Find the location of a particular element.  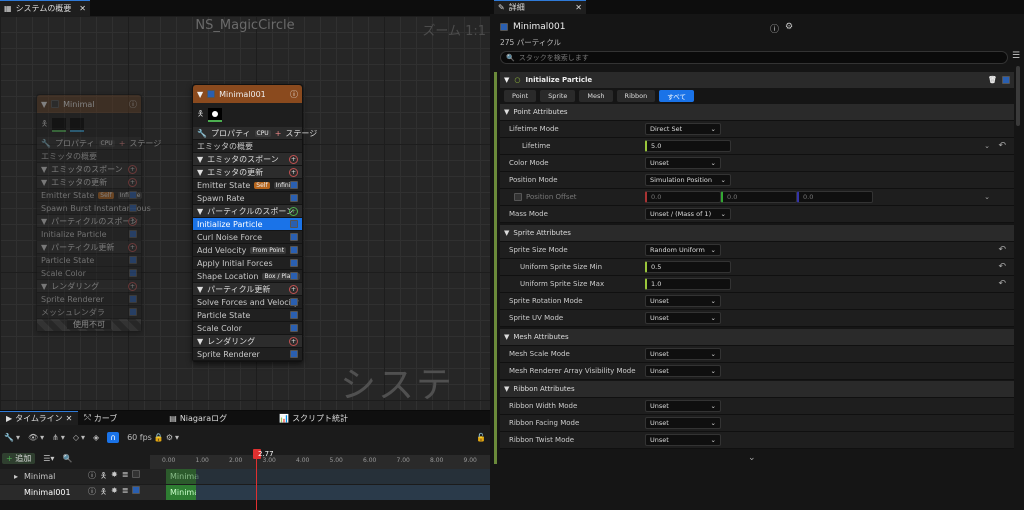

sprite-thumbnail-icon is located at coordinates (215, 115).